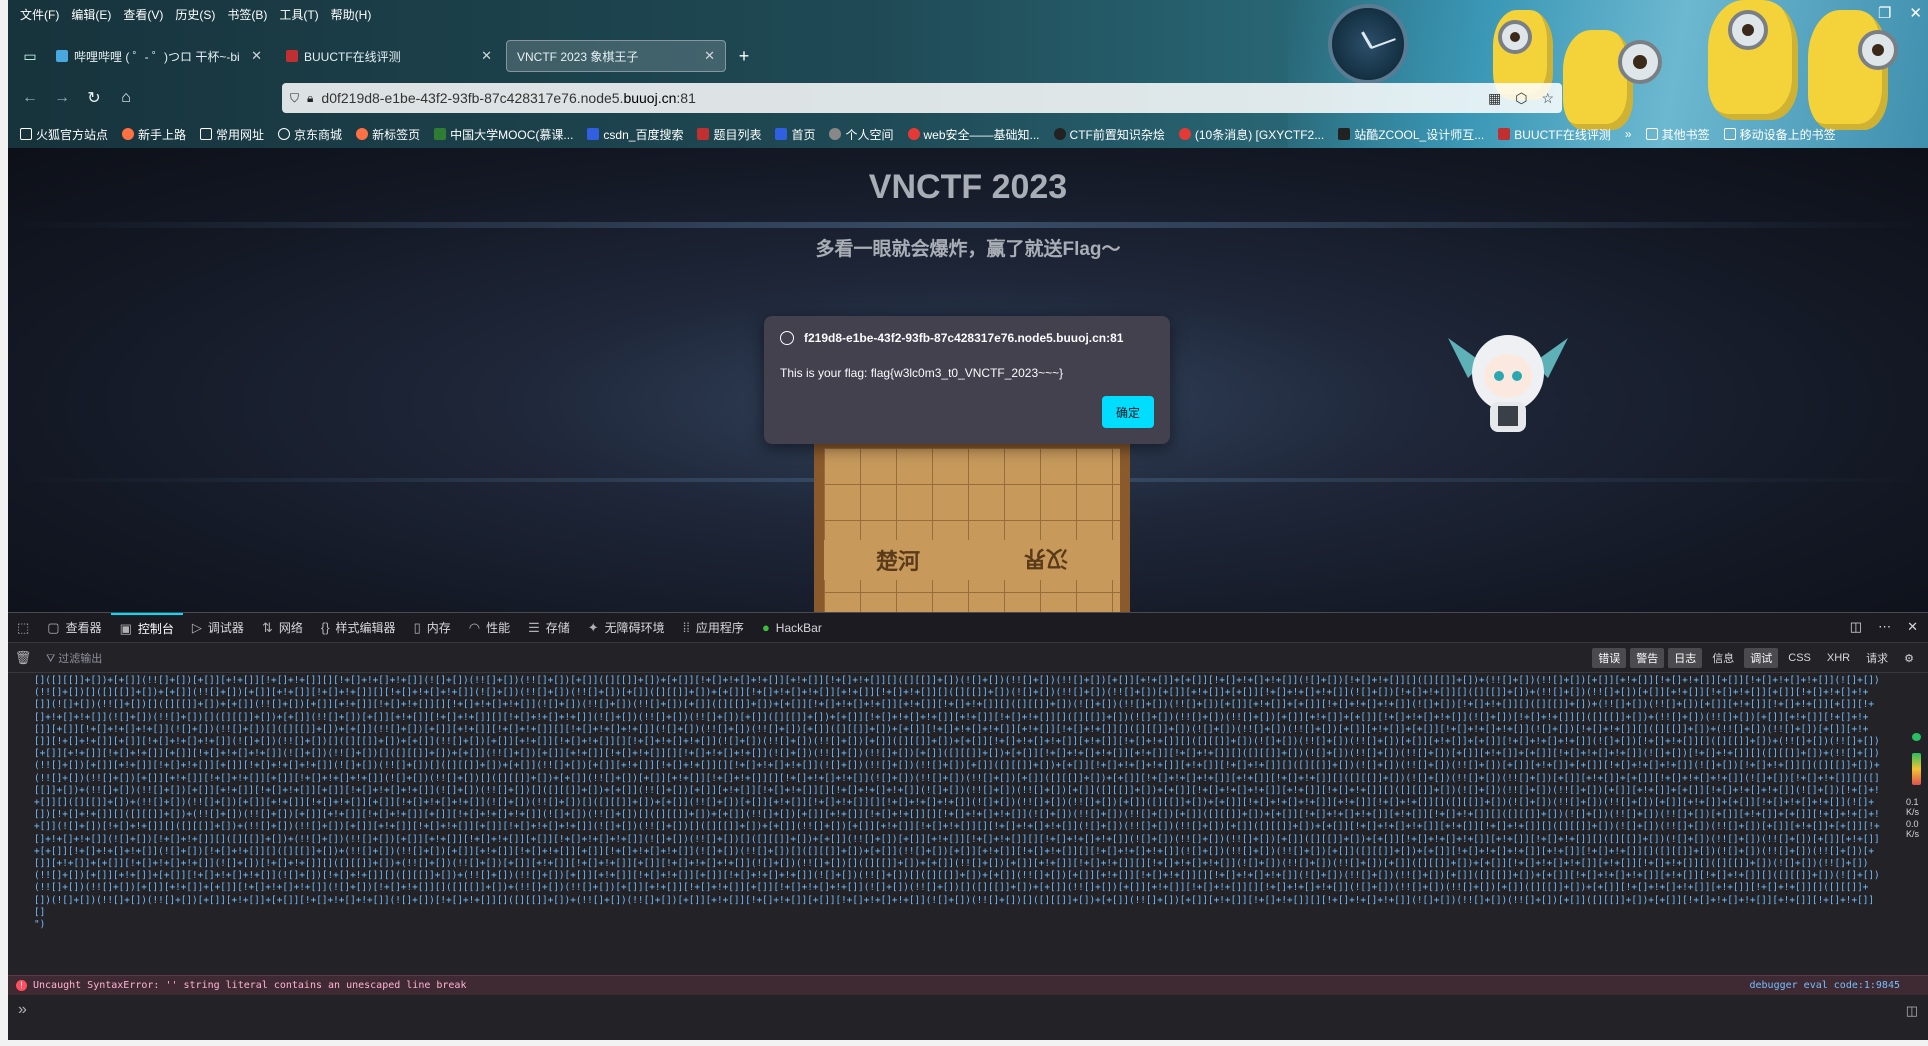 The image size is (1928, 1046). Describe the element at coordinates (154, 134) in the screenshot. I see `bookmark-item: 新手上路` at that location.